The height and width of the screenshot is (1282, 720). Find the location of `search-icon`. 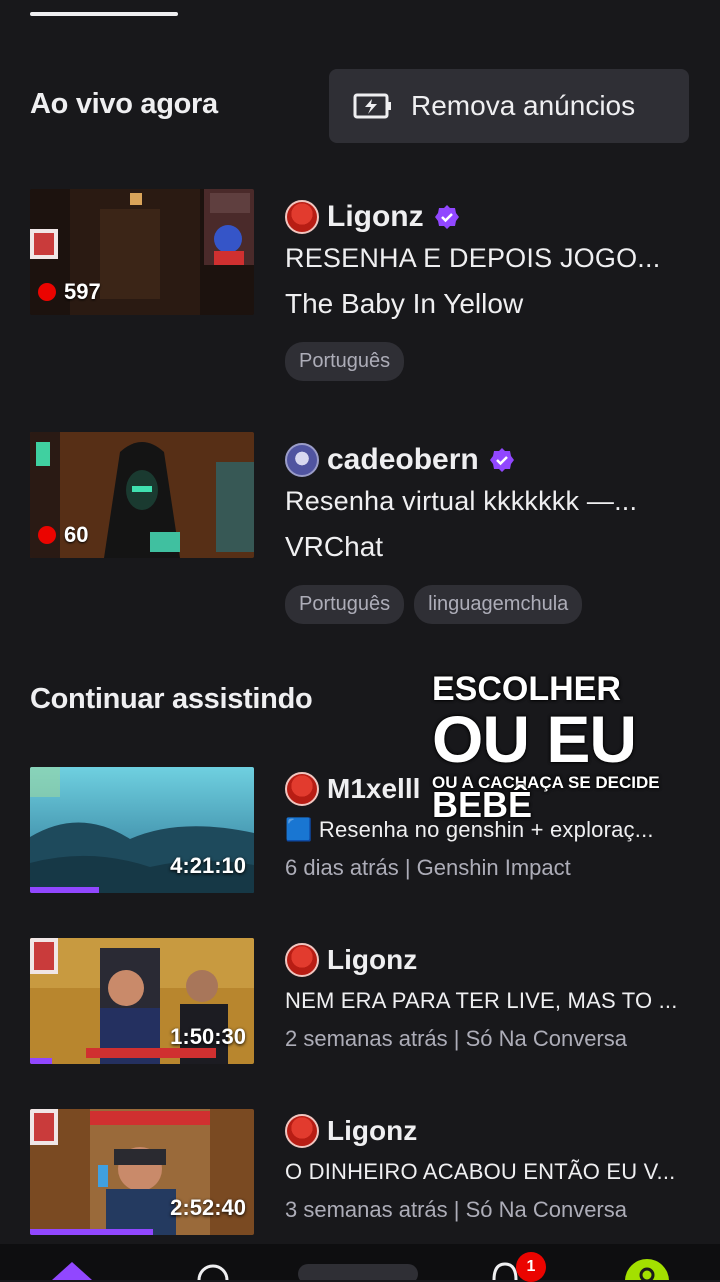

search-icon is located at coordinates (213, 1271).